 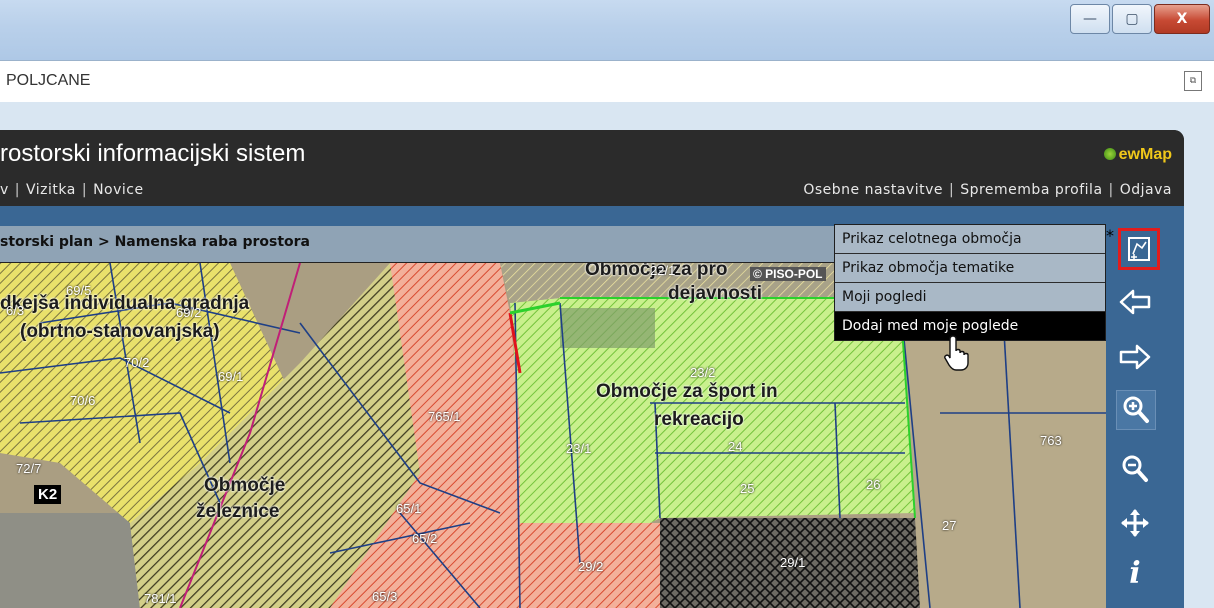 I want to click on map-toolbar: * i, so click(x=1145, y=417).